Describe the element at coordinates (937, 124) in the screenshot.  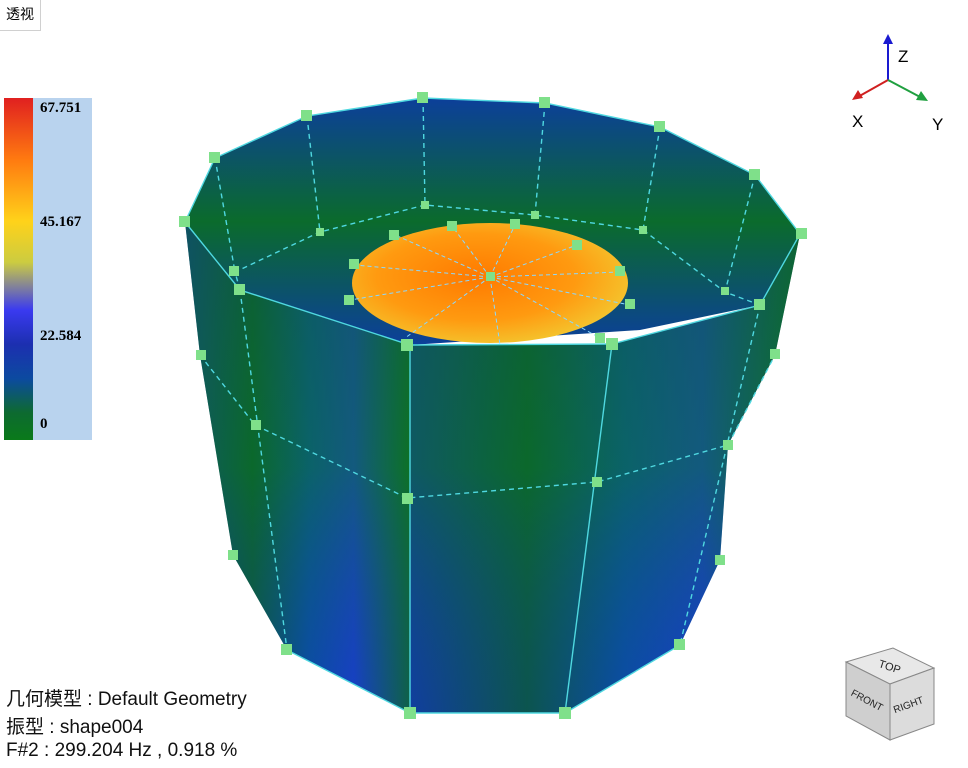
I see `y-axis-label: Y` at that location.